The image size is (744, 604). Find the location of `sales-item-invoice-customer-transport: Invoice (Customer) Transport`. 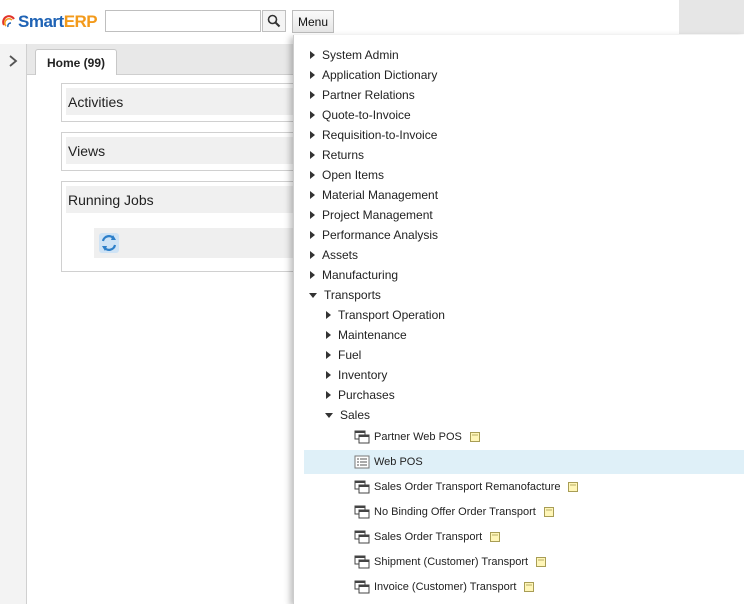

sales-item-invoice-customer-transport: Invoice (Customer) Transport is located at coordinates (519, 587).